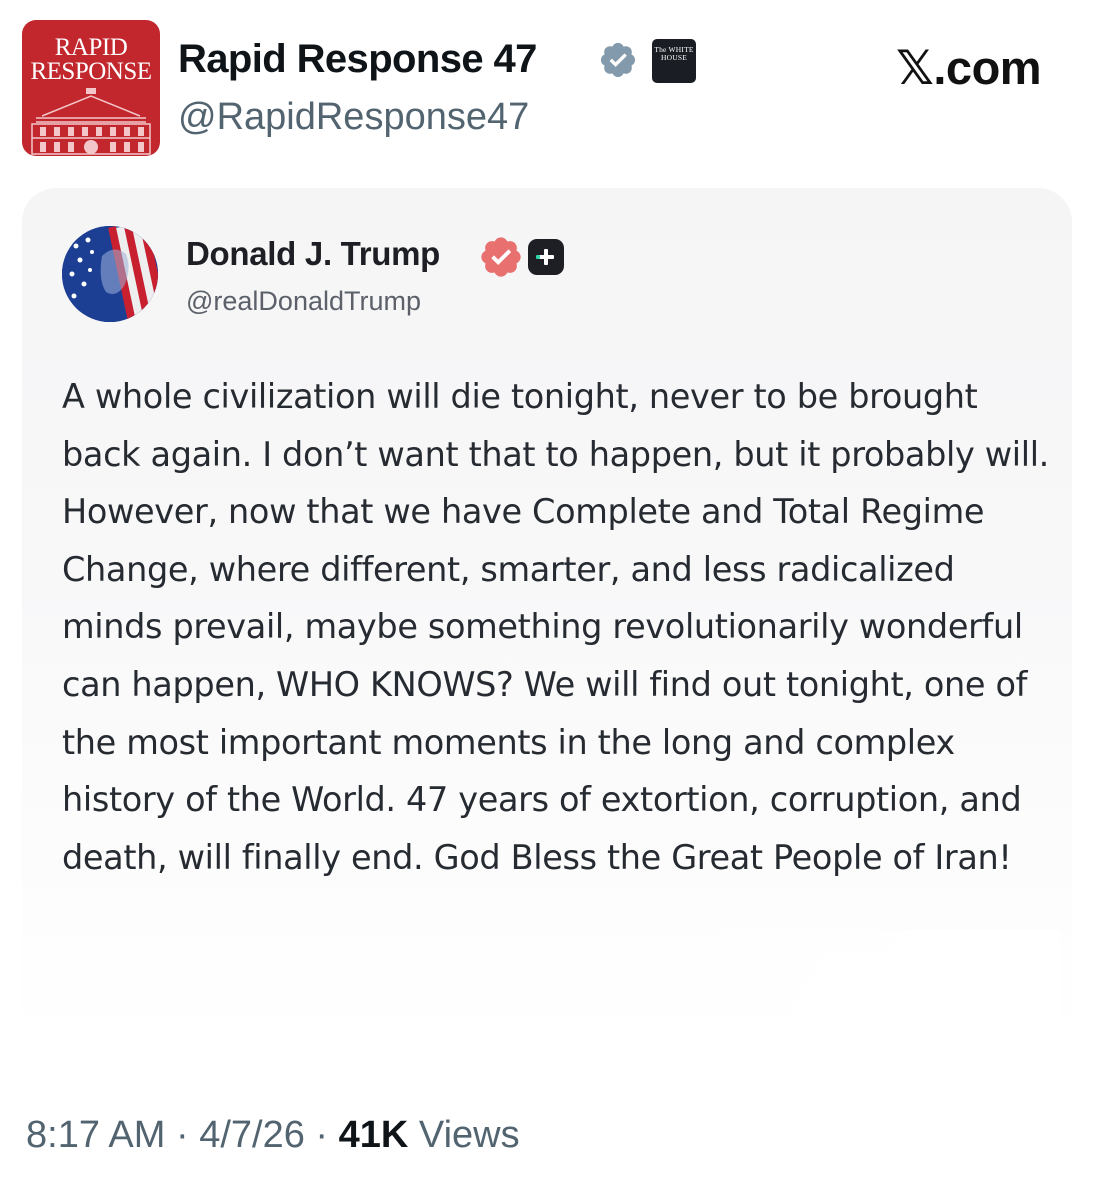 The width and height of the screenshot is (1094, 1200). I want to click on views-count: 41K, so click(374, 1135).